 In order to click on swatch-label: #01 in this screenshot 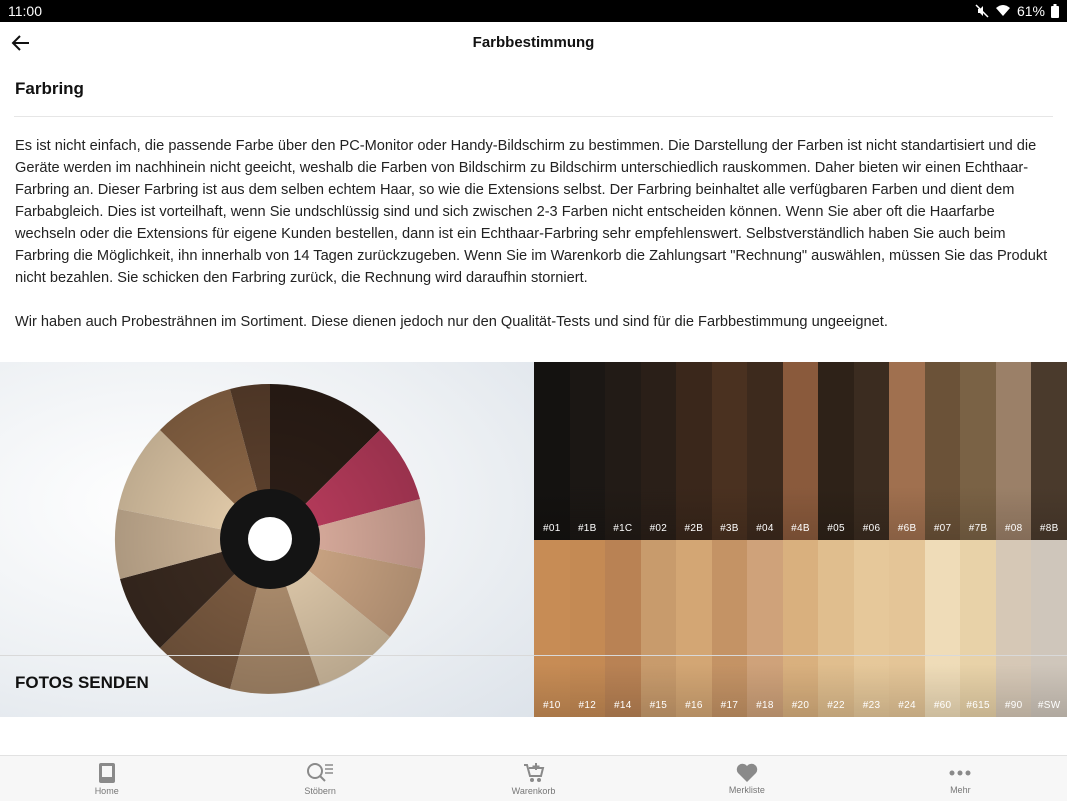, I will do `click(551, 528)`.